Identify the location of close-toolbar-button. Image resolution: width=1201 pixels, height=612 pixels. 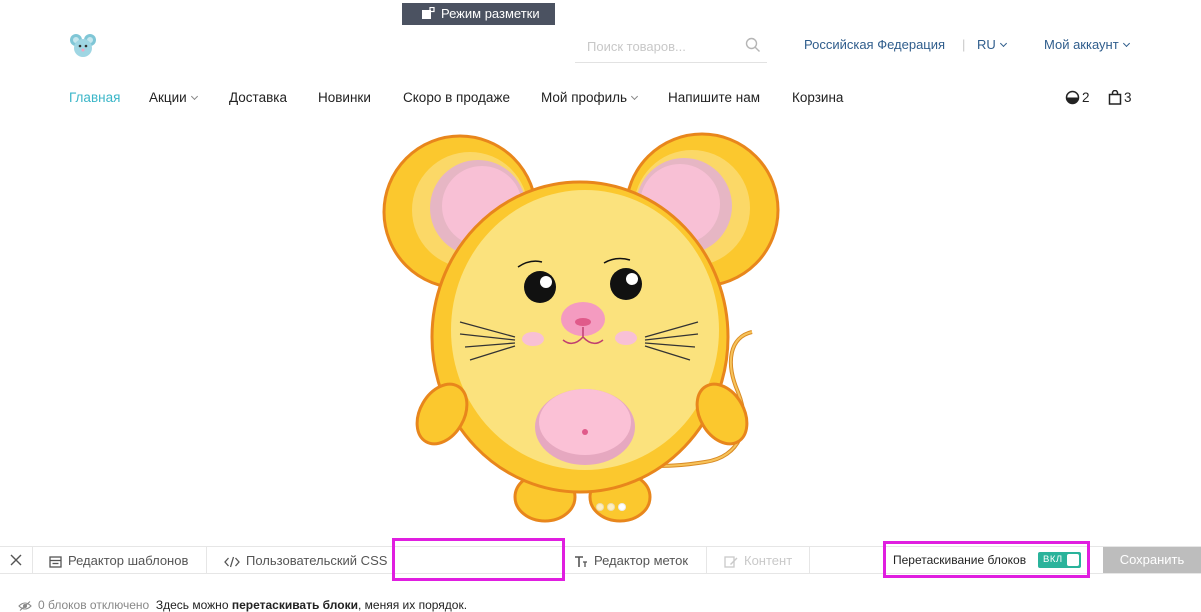
(16, 560).